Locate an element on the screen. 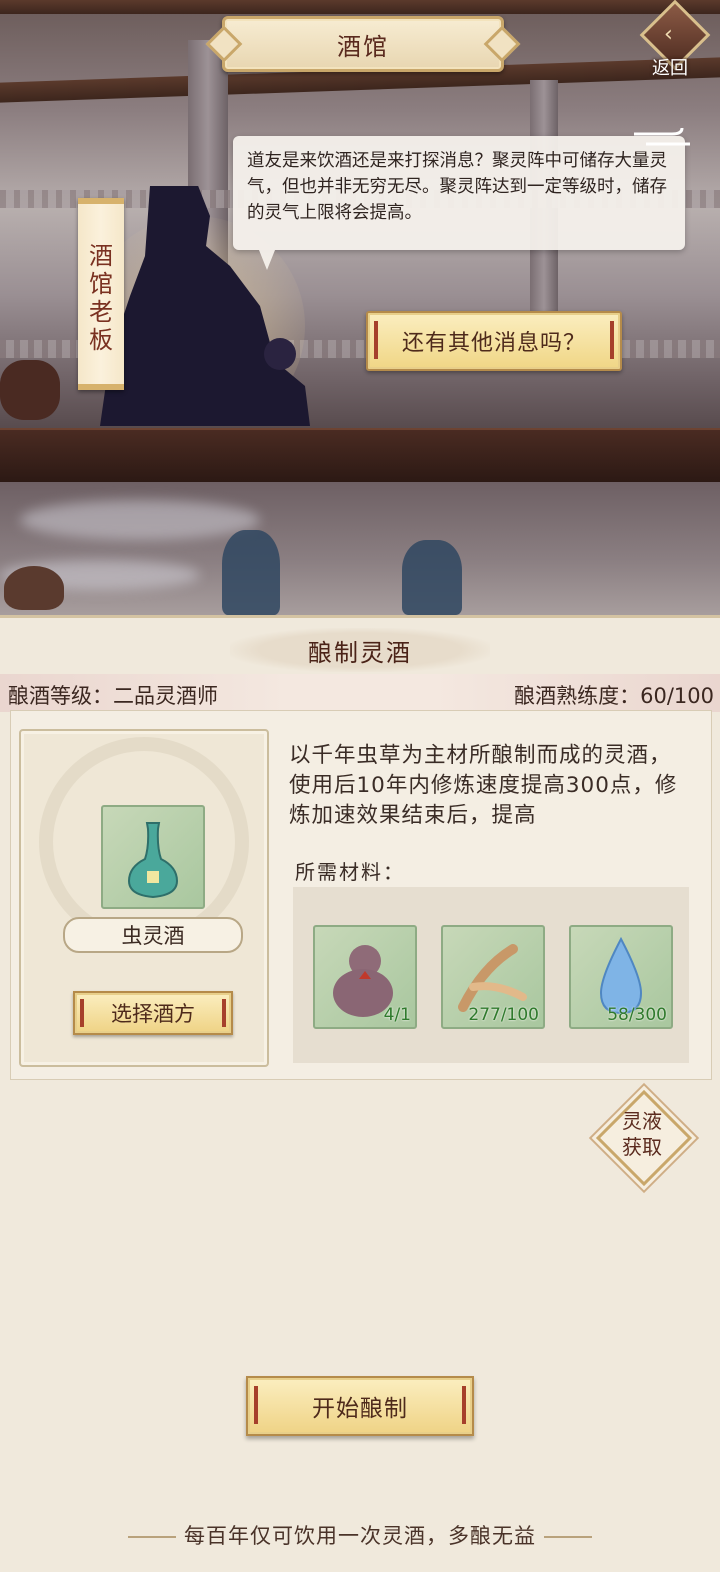 The width and height of the screenshot is (720, 1572). recipe-card: 虫灵酒 选择酒方 is located at coordinates (144, 898).